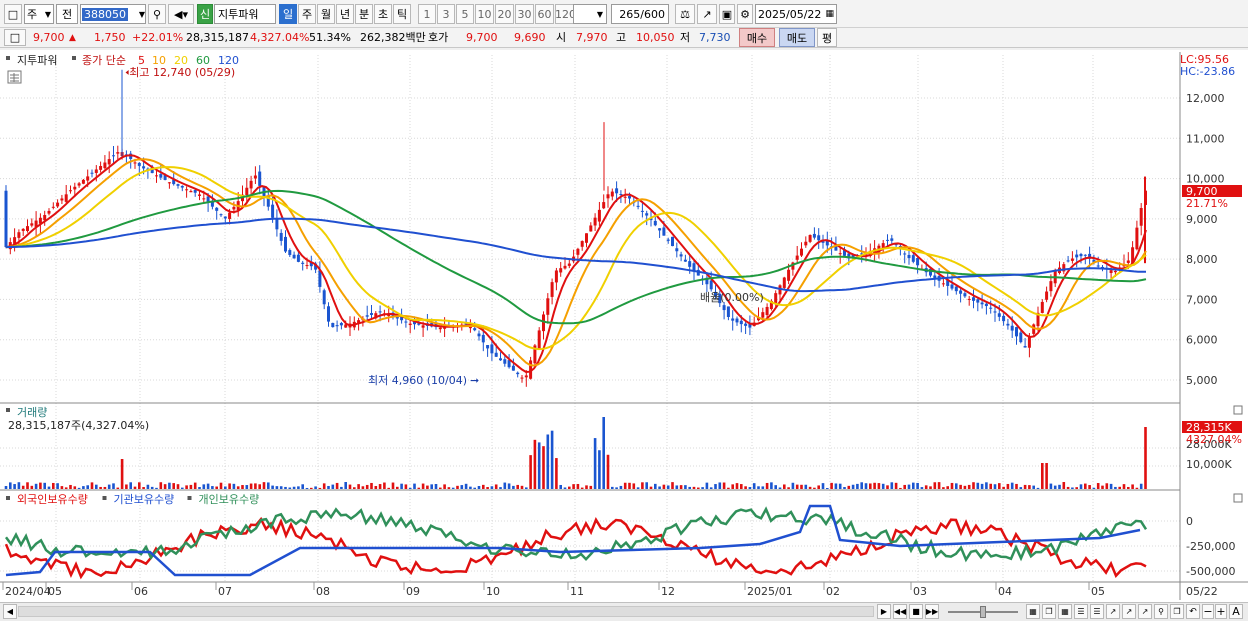 This screenshot has height=621, width=1248. Describe the element at coordinates (884, 611) in the screenshot. I see `scroll-right-icon: ▶` at that location.